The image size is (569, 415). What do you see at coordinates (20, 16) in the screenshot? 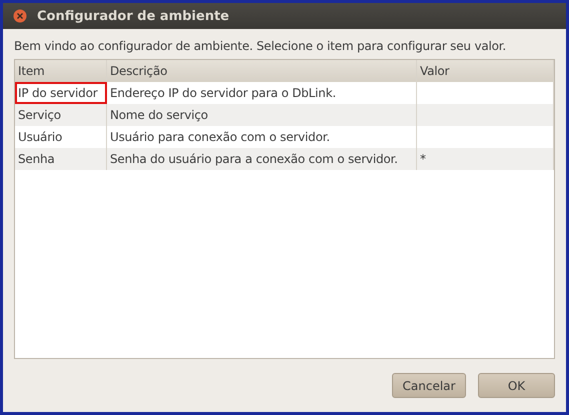
I see `close-icon` at bounding box center [20, 16].